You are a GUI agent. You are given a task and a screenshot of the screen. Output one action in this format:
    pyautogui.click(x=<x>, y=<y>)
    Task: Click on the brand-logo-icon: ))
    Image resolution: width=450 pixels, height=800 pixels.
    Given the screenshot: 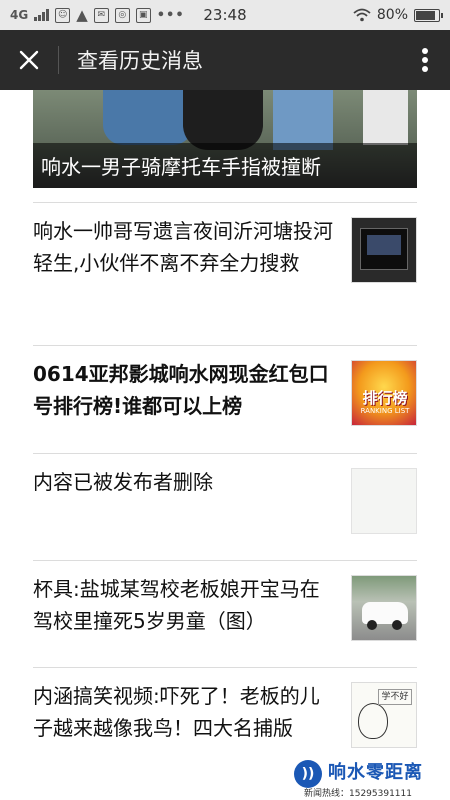 What is the action you would take?
    pyautogui.click(x=308, y=774)
    